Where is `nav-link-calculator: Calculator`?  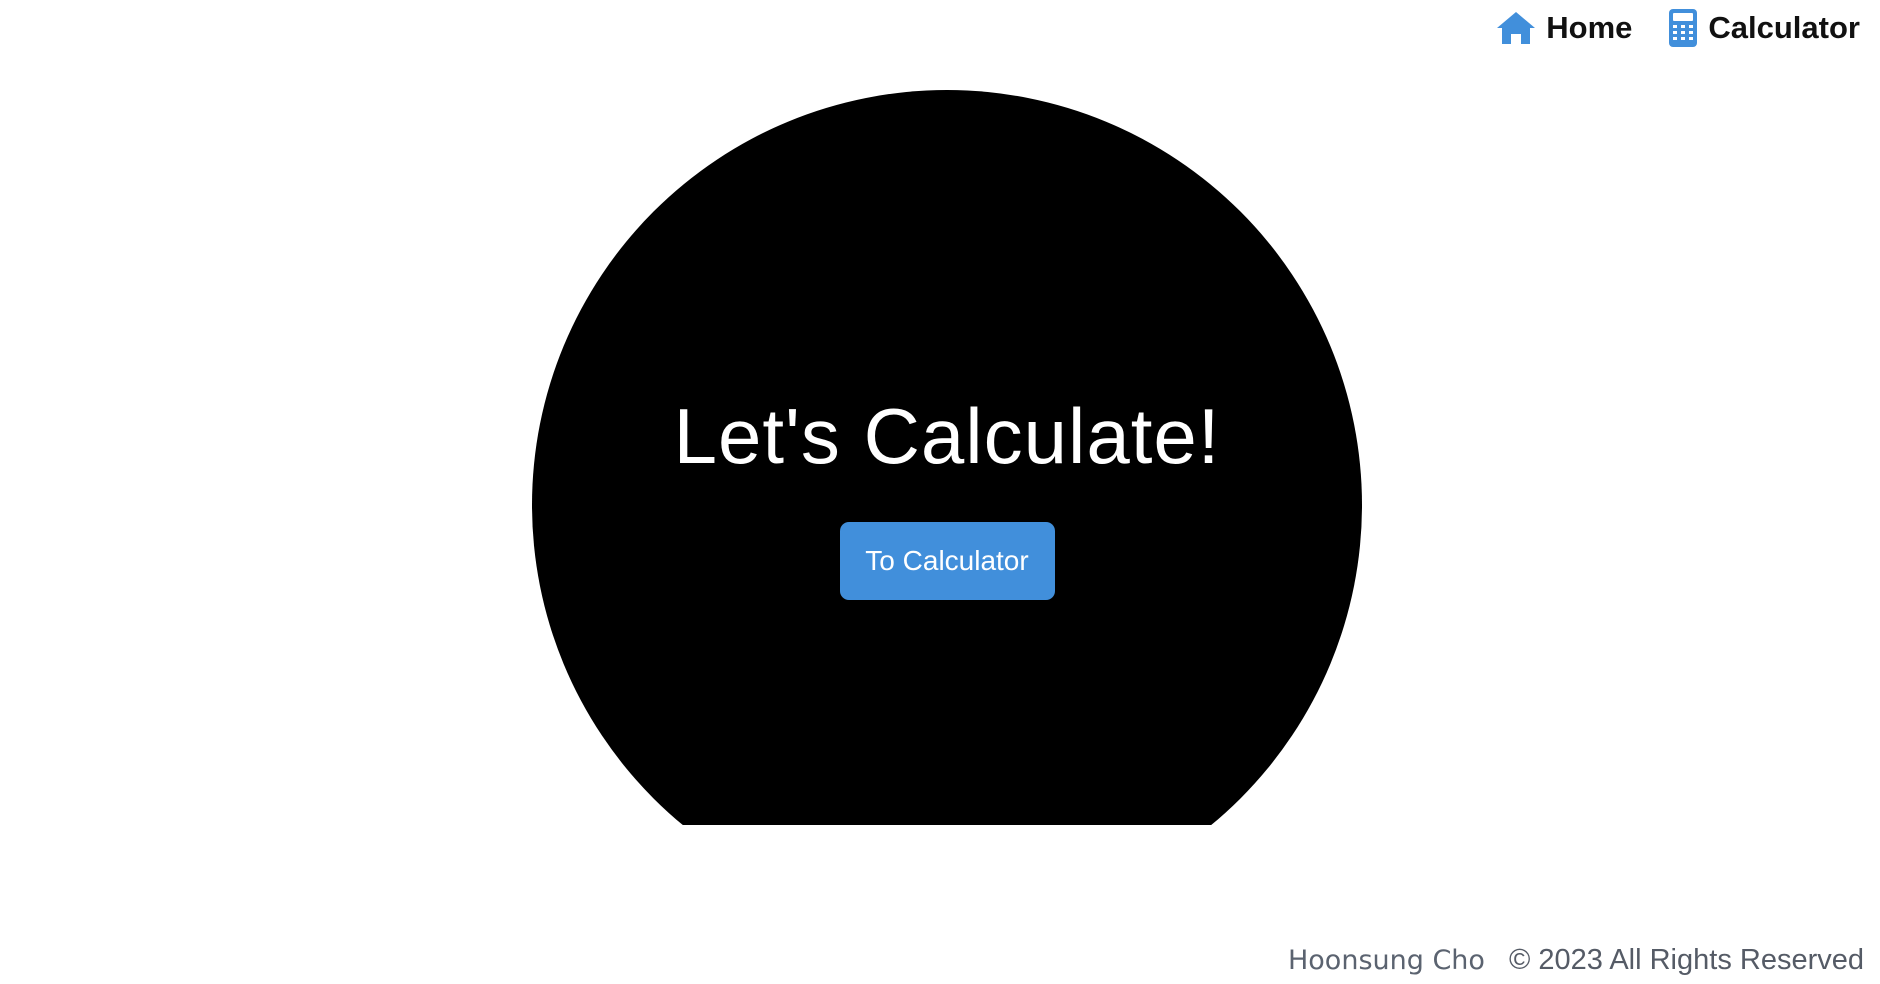 nav-link-calculator: Calculator is located at coordinates (1764, 28).